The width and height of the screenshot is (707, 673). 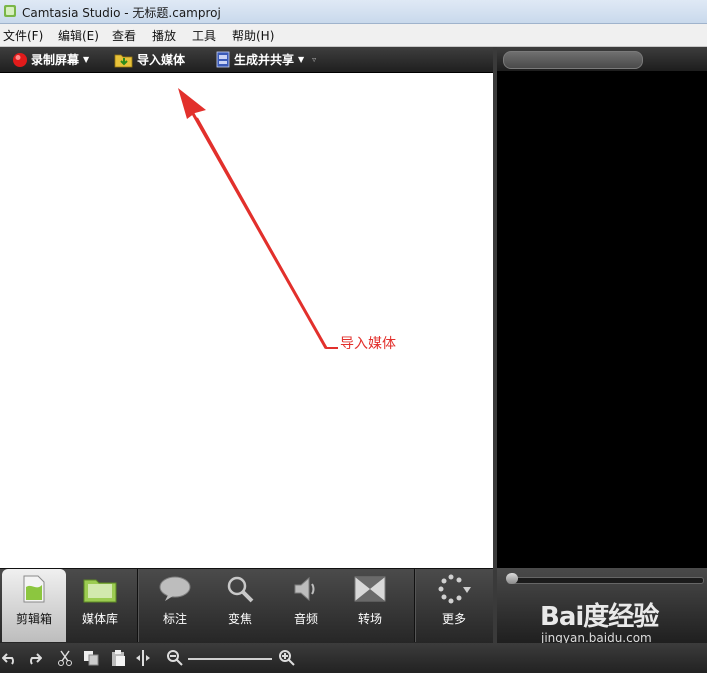 I want to click on callout-bubble-icon, so click(x=175, y=588).